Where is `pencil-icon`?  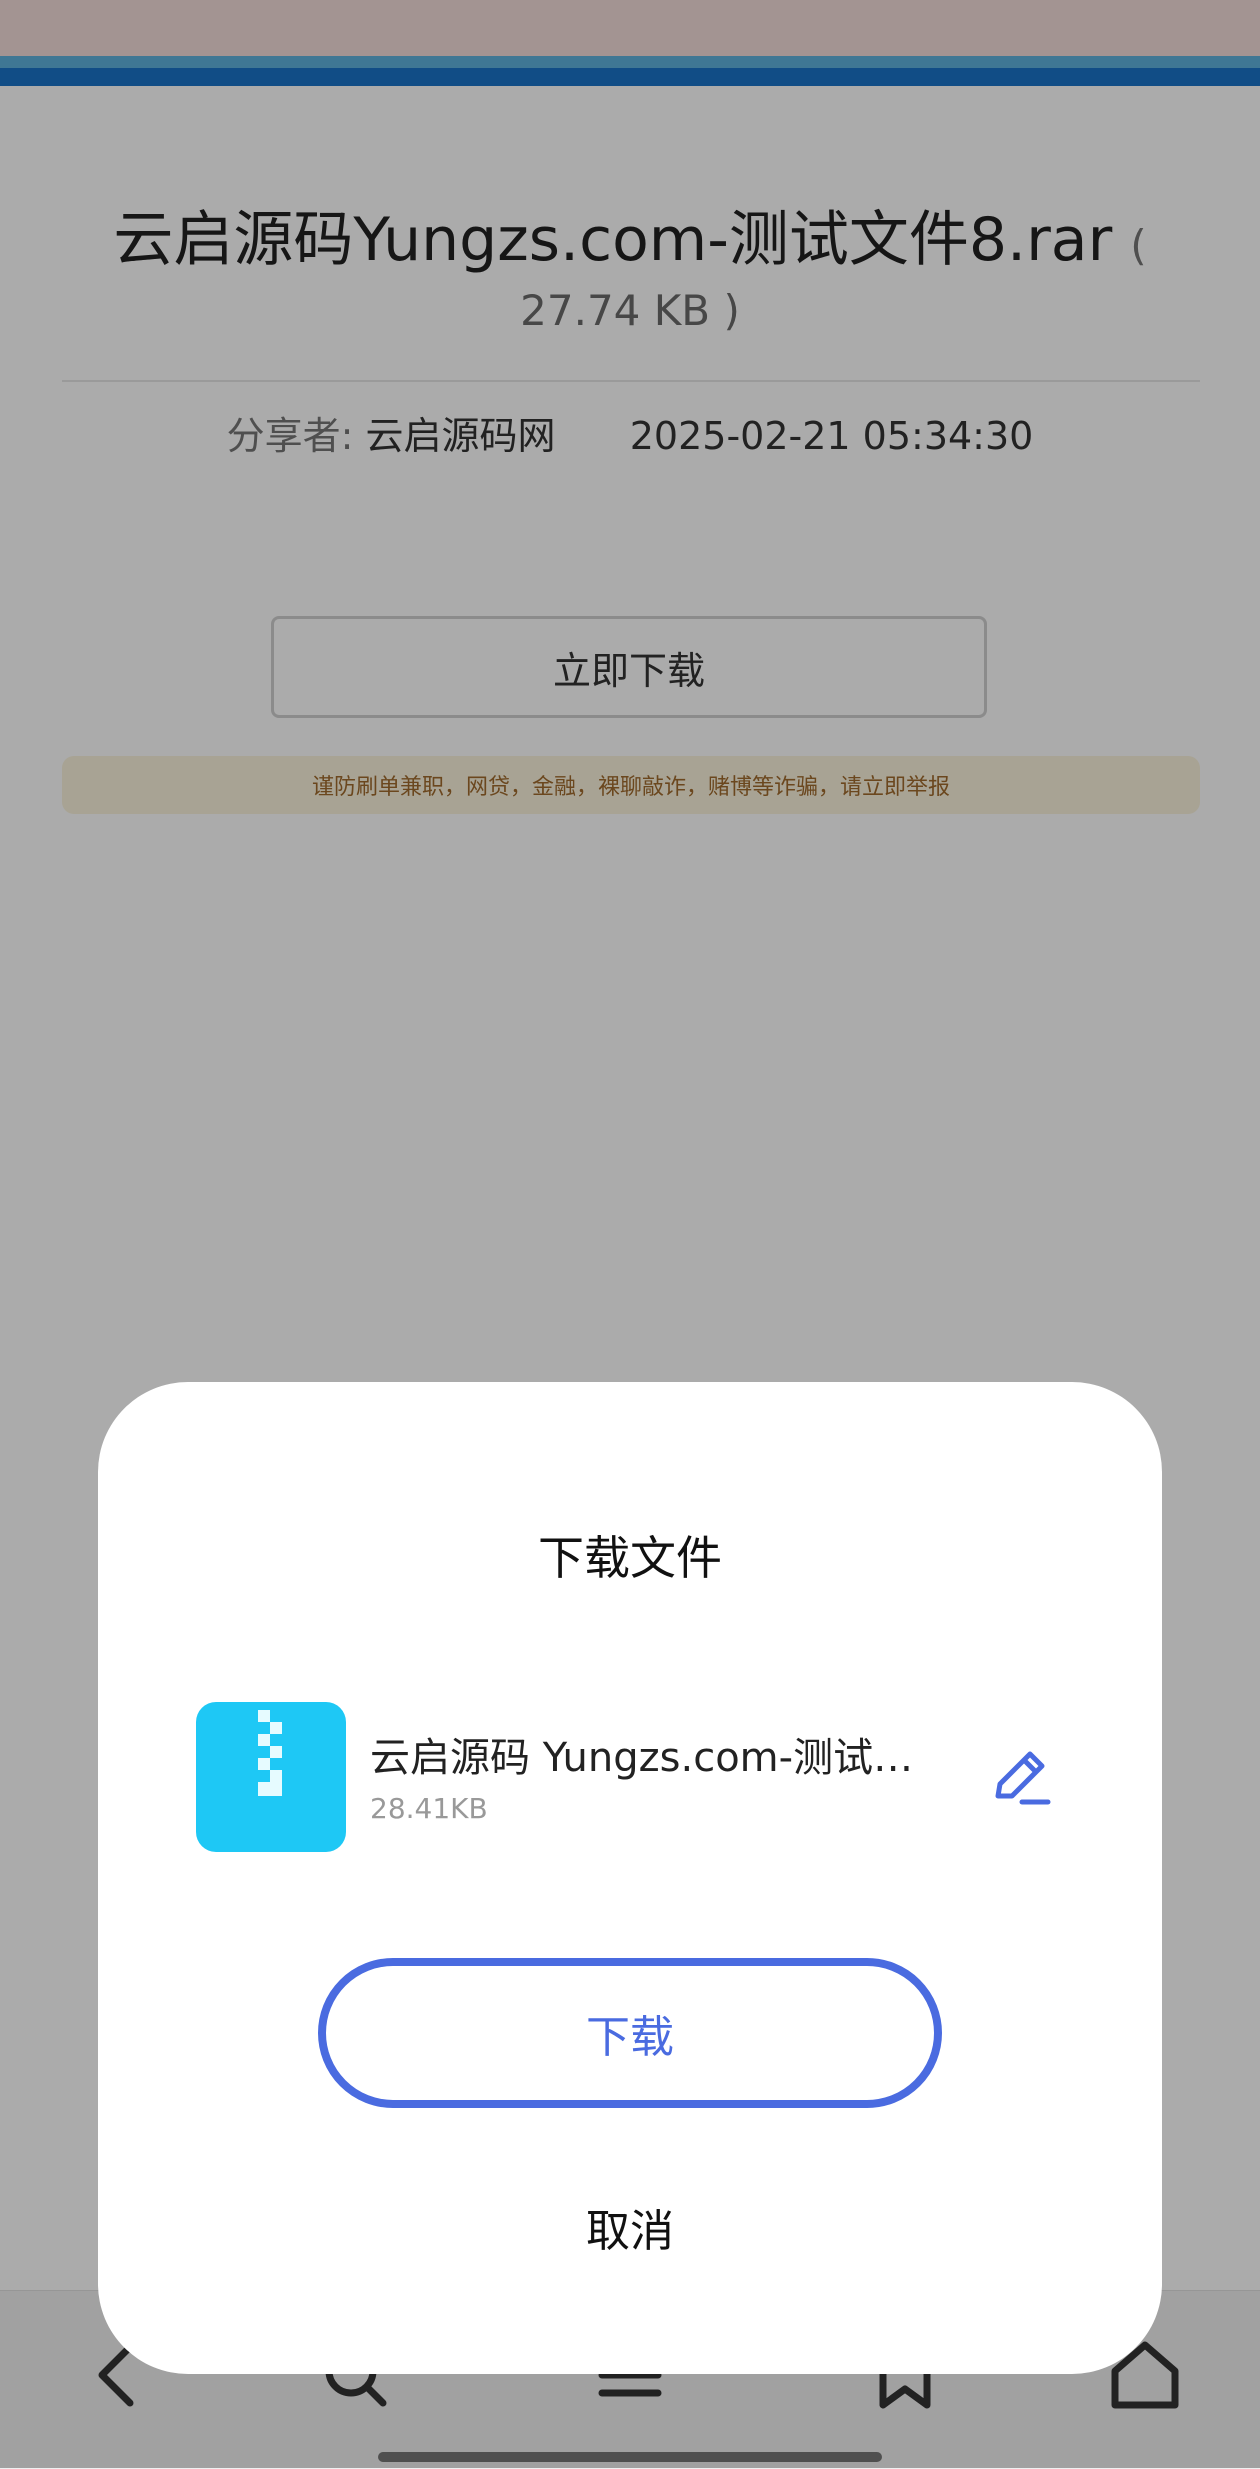 pencil-icon is located at coordinates (1021, 1777).